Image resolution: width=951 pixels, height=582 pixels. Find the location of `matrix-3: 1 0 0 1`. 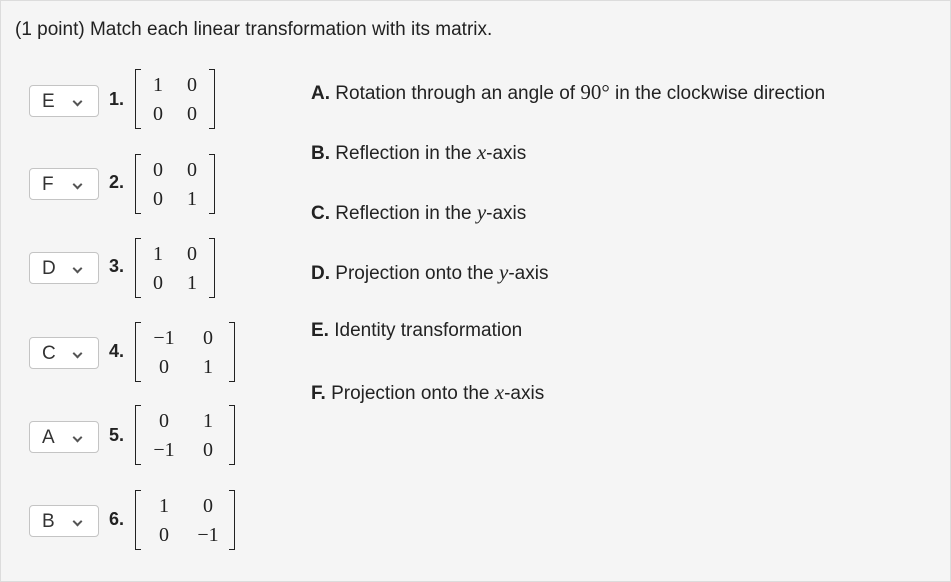

matrix-3: 1 0 0 1 is located at coordinates (175, 268).